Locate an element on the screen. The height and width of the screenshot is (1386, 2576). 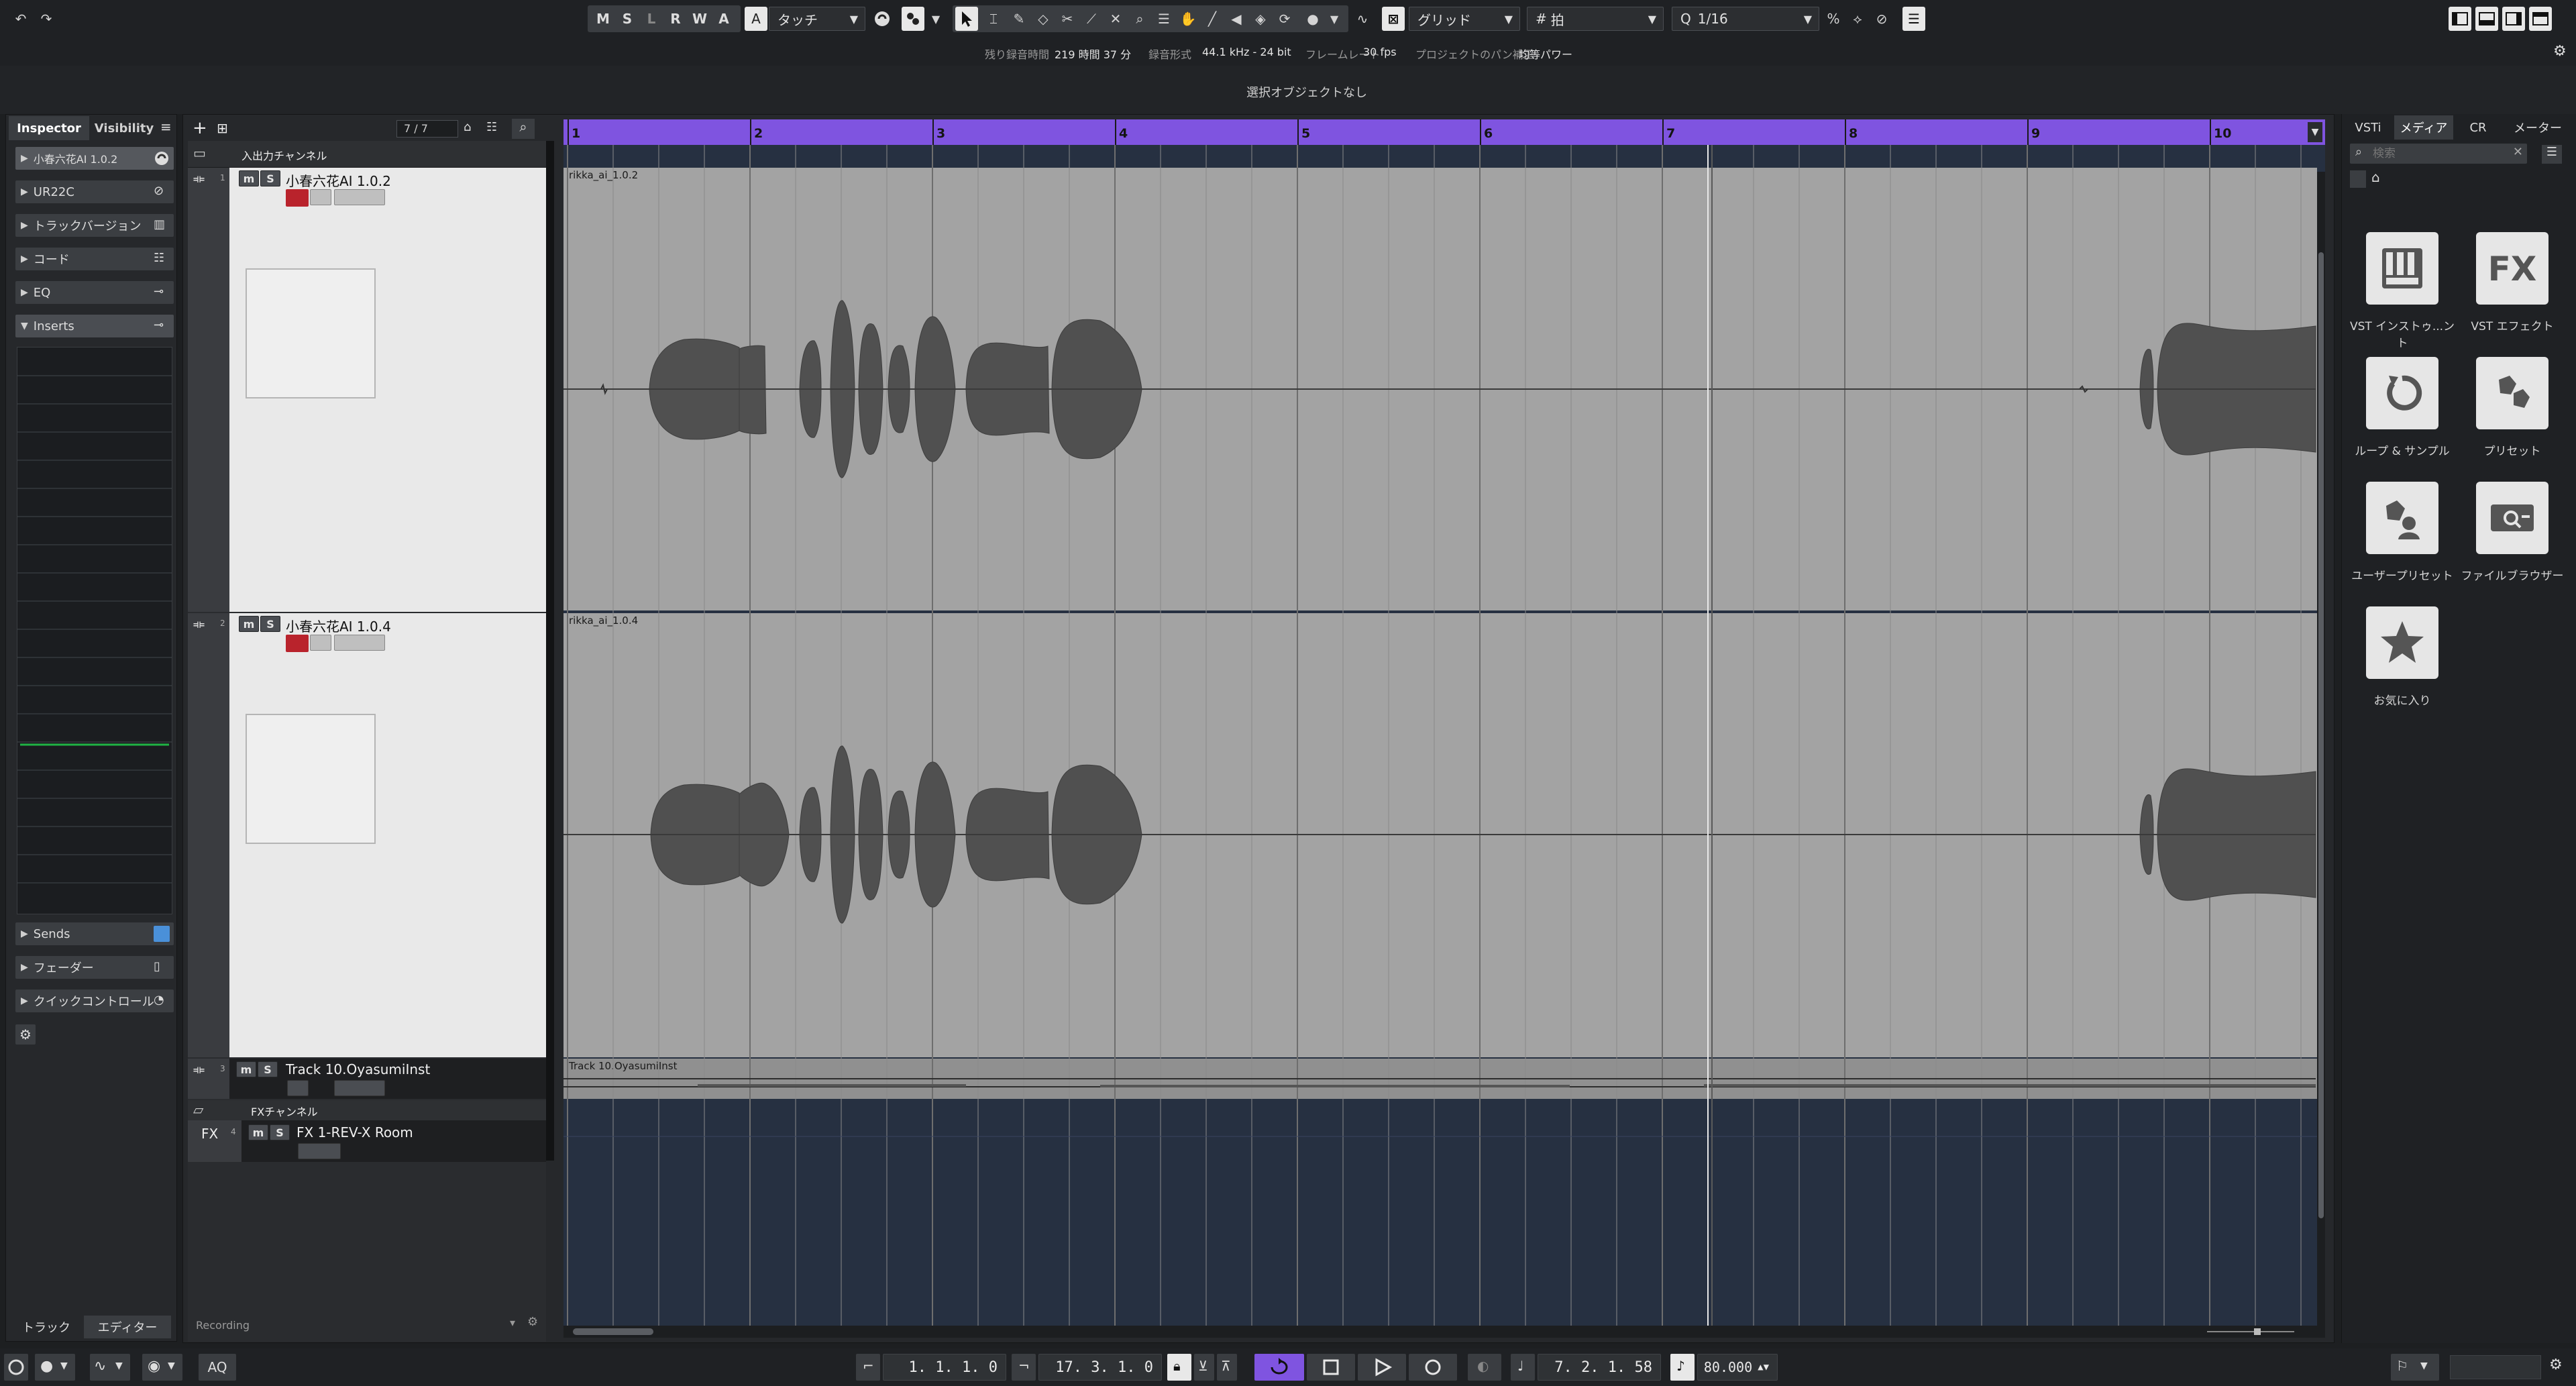
media-tile-vst-instruments is located at coordinates (2402, 268).